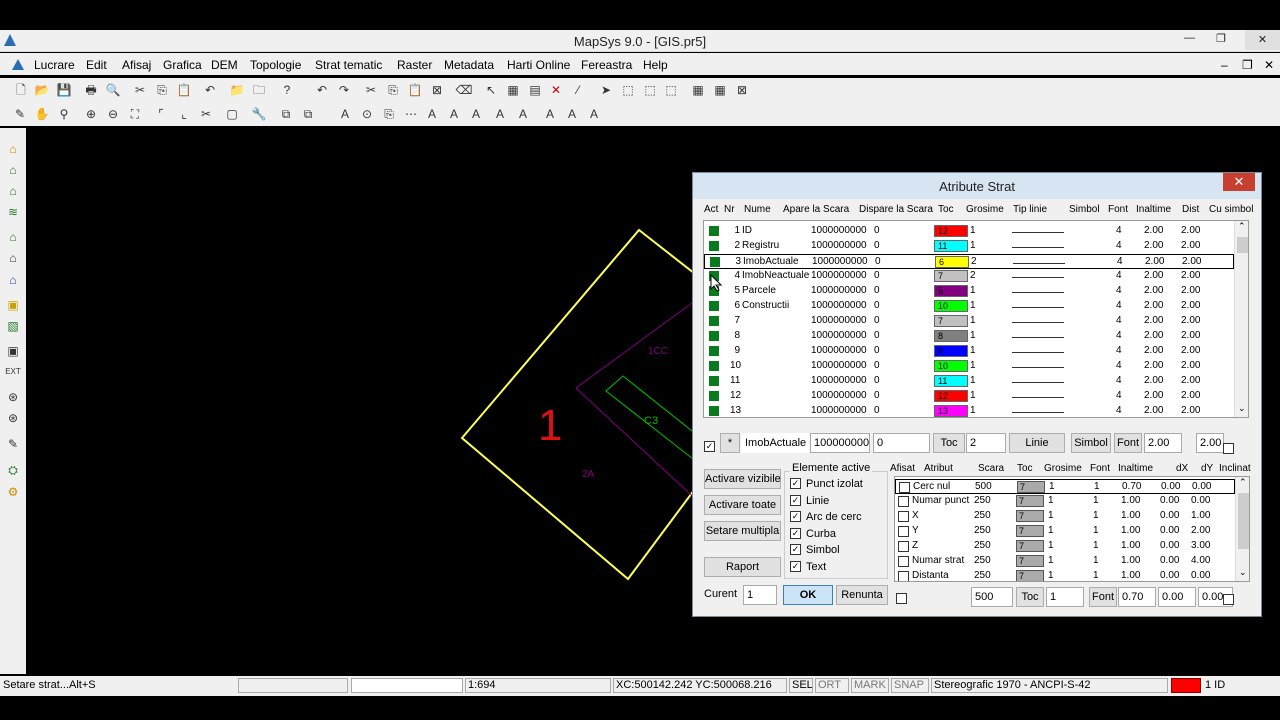 The image size is (1280, 720). What do you see at coordinates (367, 114) in the screenshot?
I see `text-rotate-icon: ⊙` at bounding box center [367, 114].